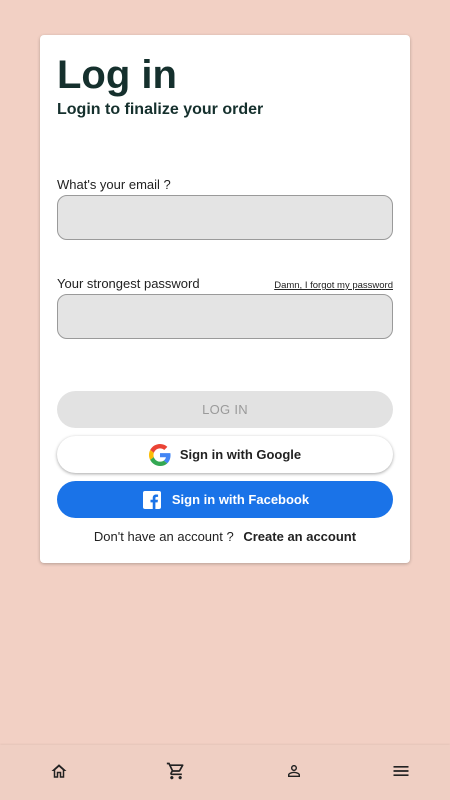 The width and height of the screenshot is (450, 800). What do you see at coordinates (114, 184) in the screenshot?
I see `email-label: What's your email ?` at bounding box center [114, 184].